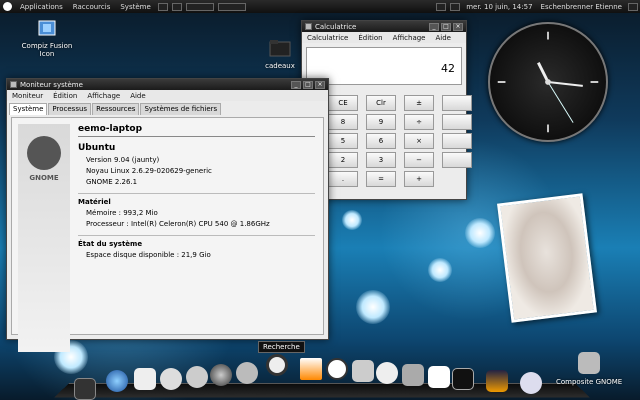 This screenshot has height=400, width=640. What do you see at coordinates (327, 38) in the screenshot?
I see `menu-calculatrice: Calculatrice` at bounding box center [327, 38].